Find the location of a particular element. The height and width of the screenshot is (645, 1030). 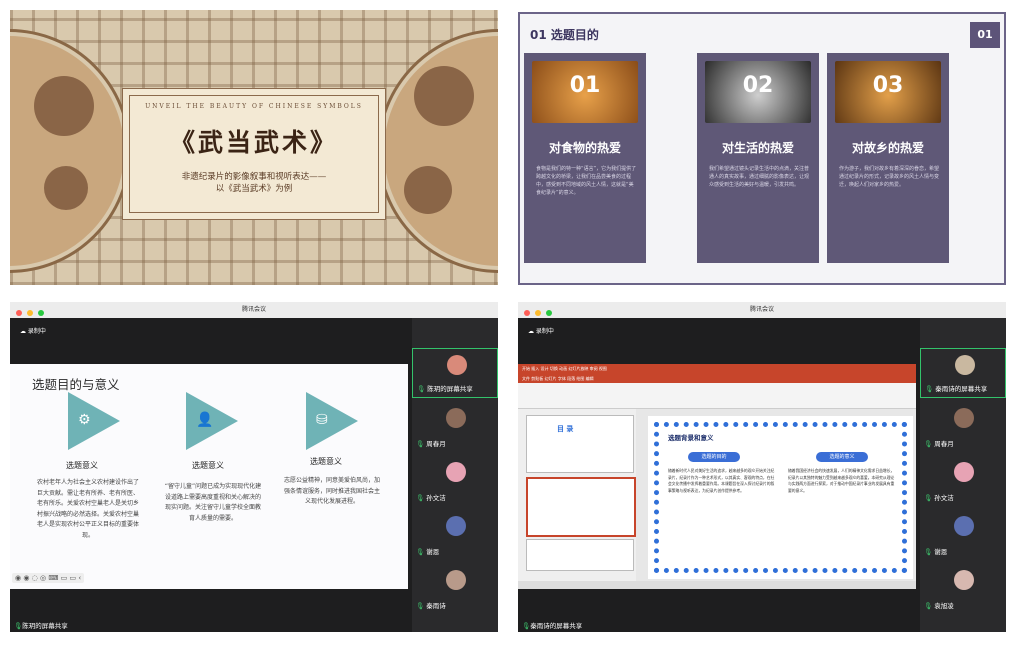

screen-share-label: 🎙陈玥的屏幕共享 is located at coordinates (41, 626).